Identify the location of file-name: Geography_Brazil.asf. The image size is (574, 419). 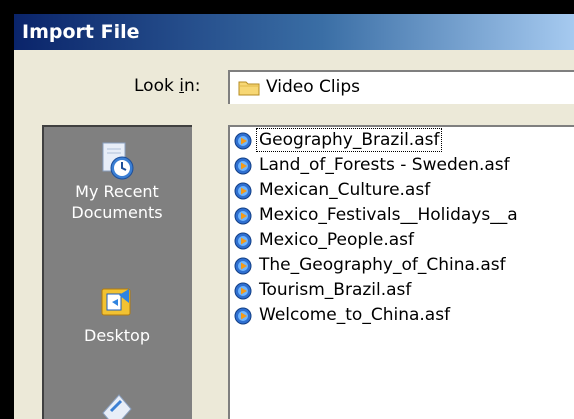
(349, 140).